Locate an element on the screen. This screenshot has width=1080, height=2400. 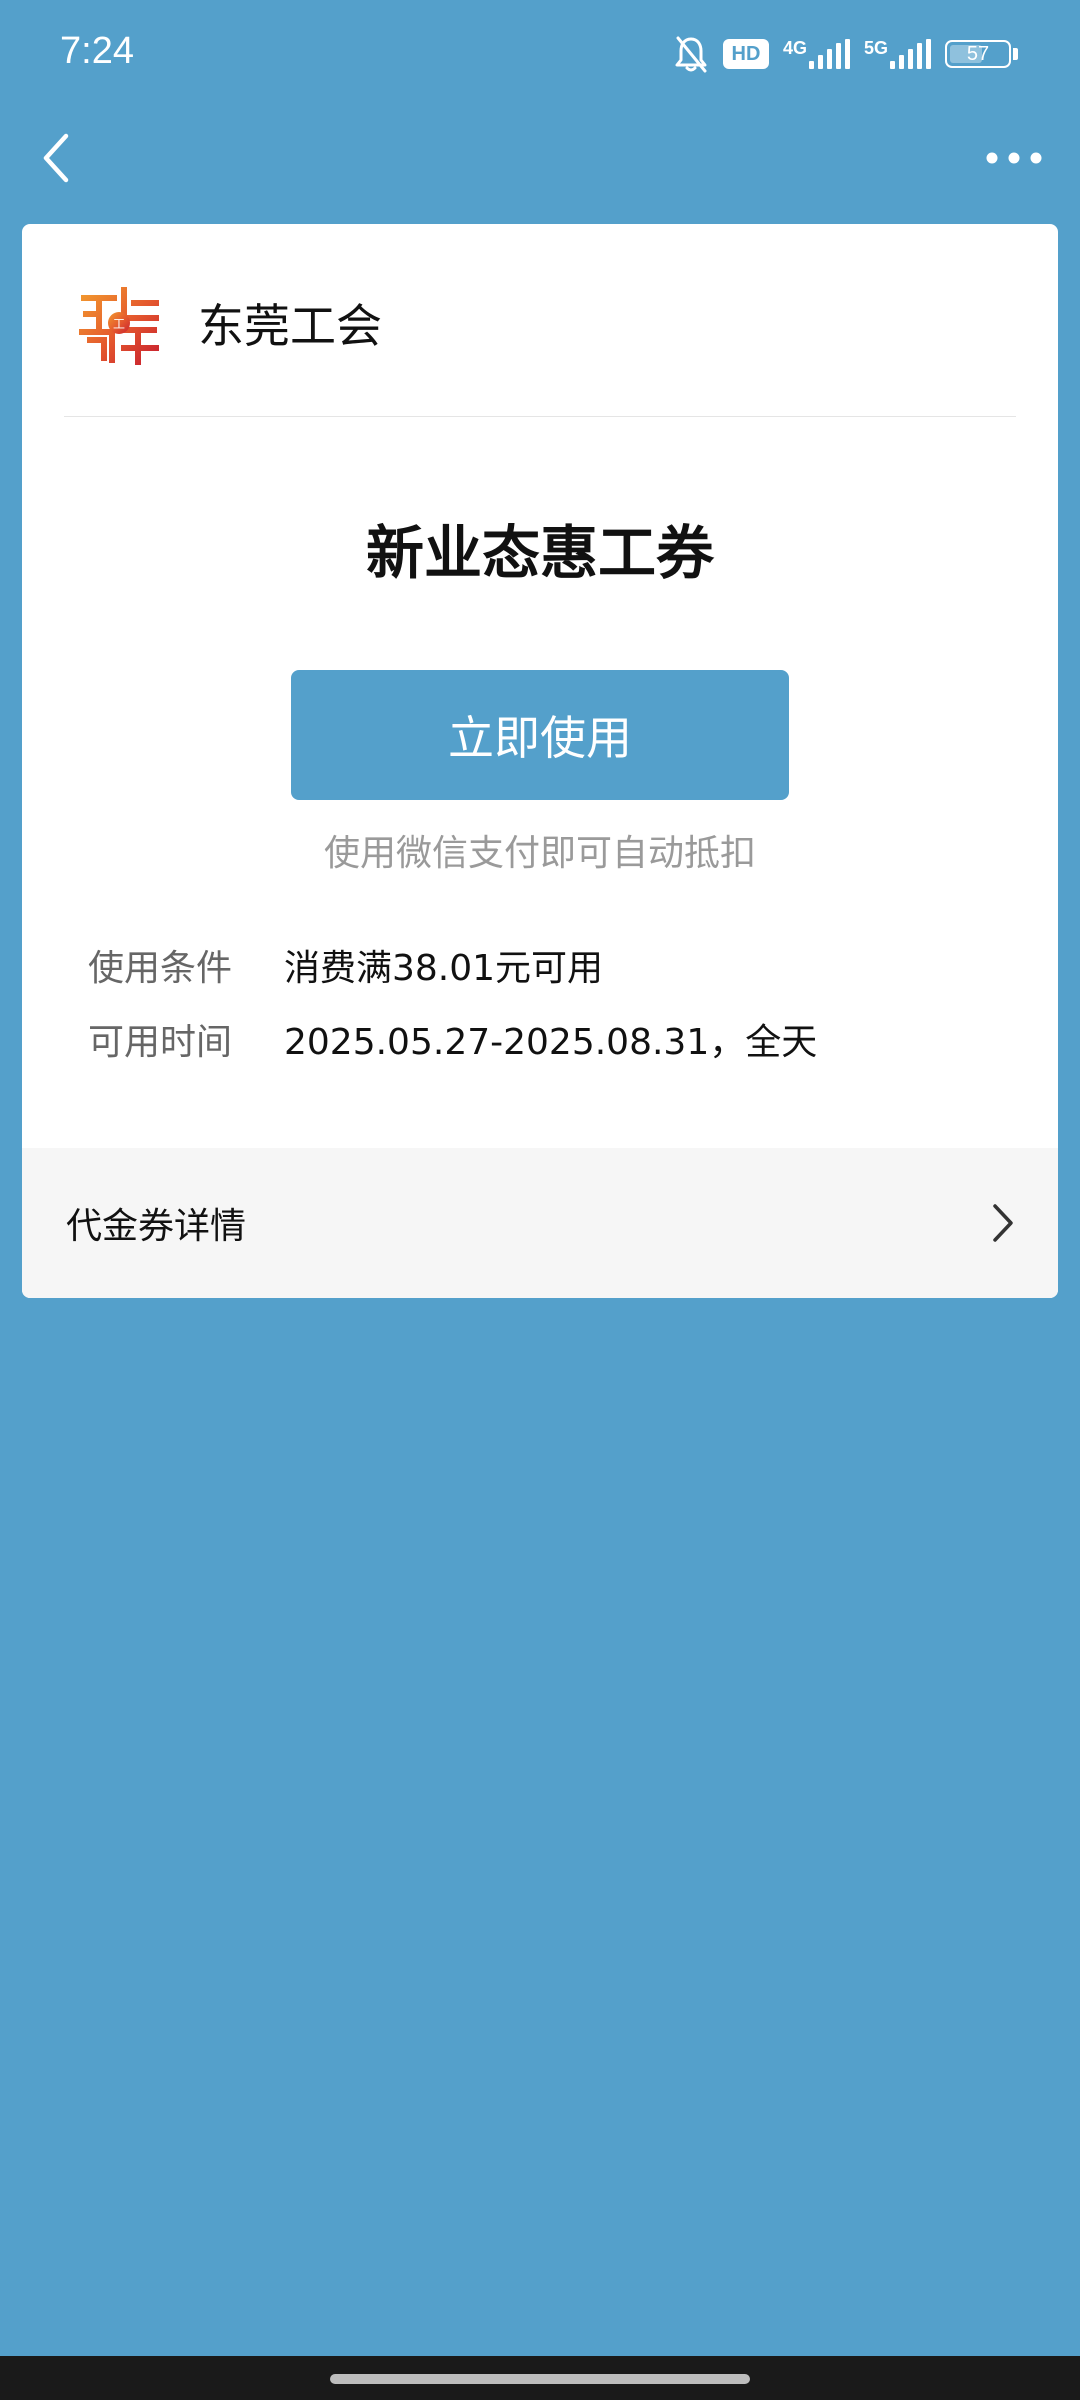
chevron-left-icon is located at coordinates (59, 158).